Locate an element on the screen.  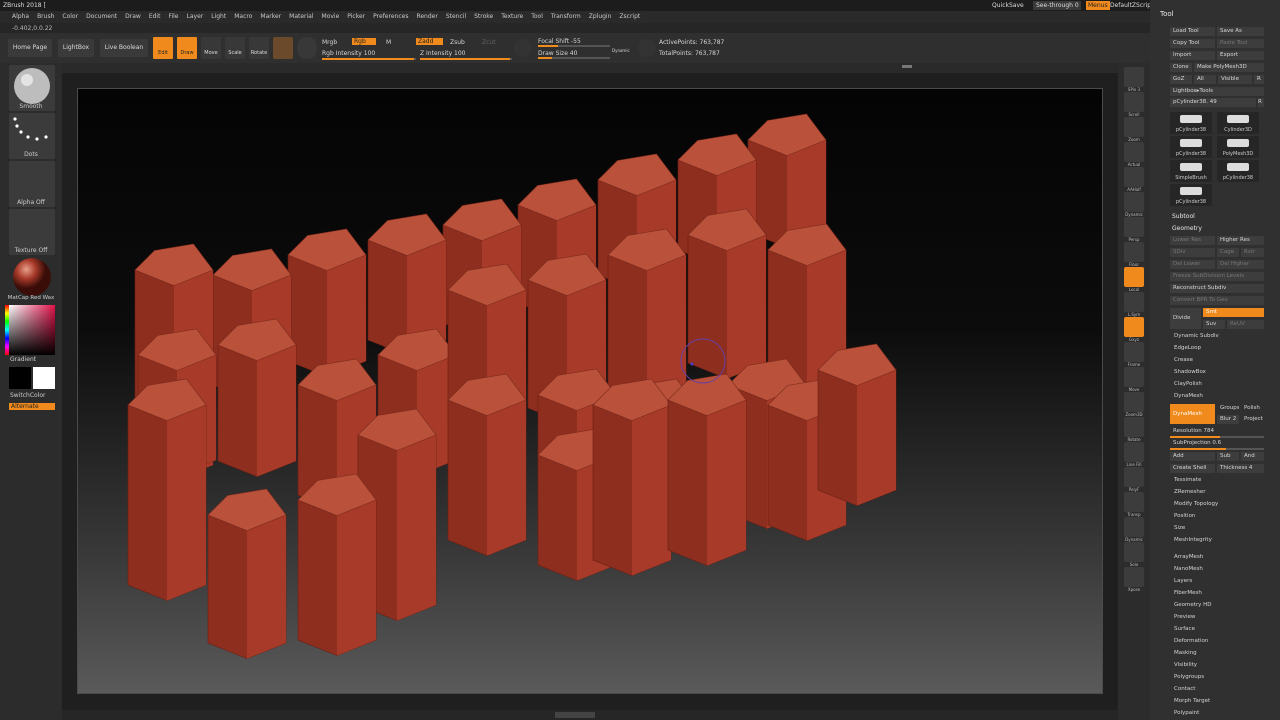
section-visibility: Visibility is located at coordinates (1185, 665).